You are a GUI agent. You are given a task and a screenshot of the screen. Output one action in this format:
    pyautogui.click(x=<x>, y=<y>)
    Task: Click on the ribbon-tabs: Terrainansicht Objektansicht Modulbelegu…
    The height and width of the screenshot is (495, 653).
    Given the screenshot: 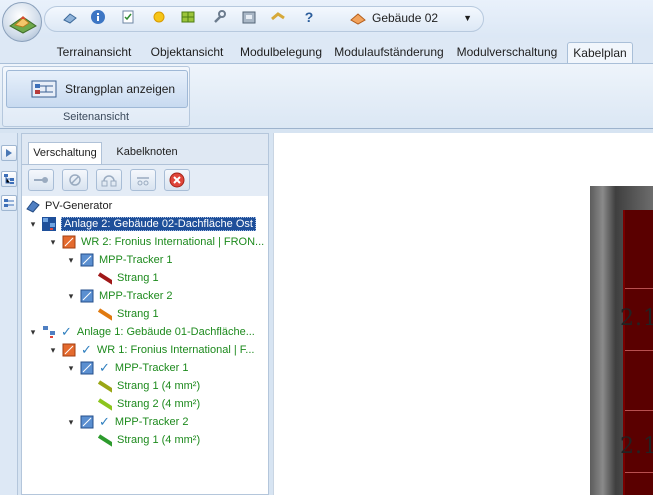 What is the action you would take?
    pyautogui.click(x=326, y=51)
    